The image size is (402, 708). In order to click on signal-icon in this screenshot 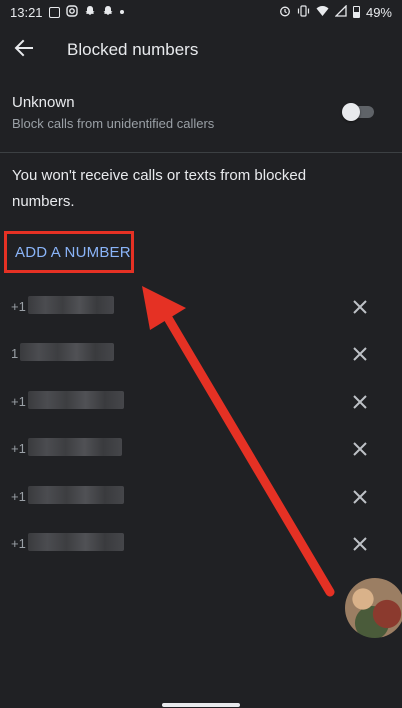, I will do `click(340, 11)`.